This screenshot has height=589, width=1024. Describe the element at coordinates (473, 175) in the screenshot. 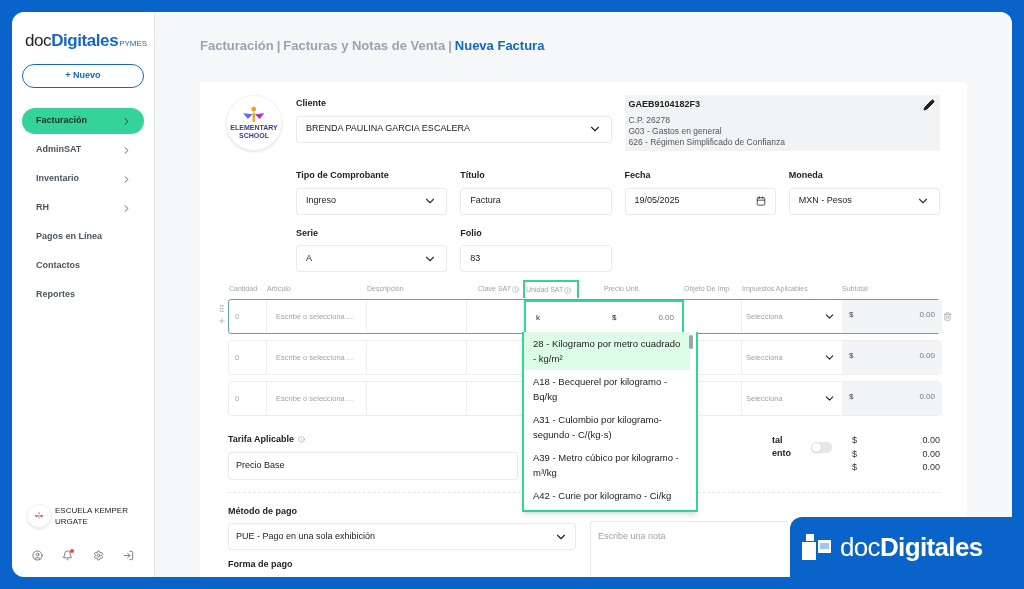

I see `field-label: Título` at that location.